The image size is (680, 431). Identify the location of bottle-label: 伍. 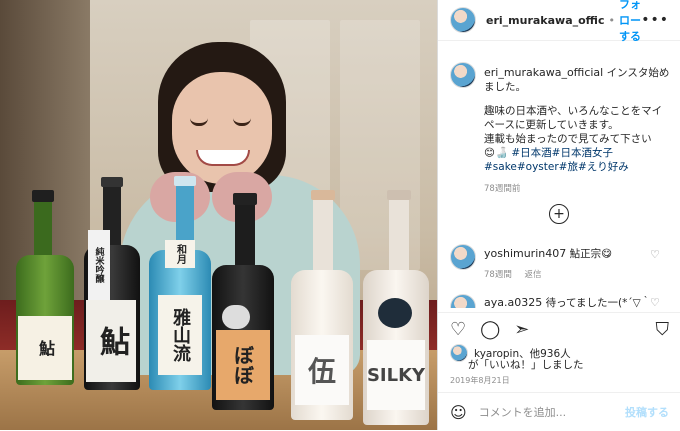
(322, 370).